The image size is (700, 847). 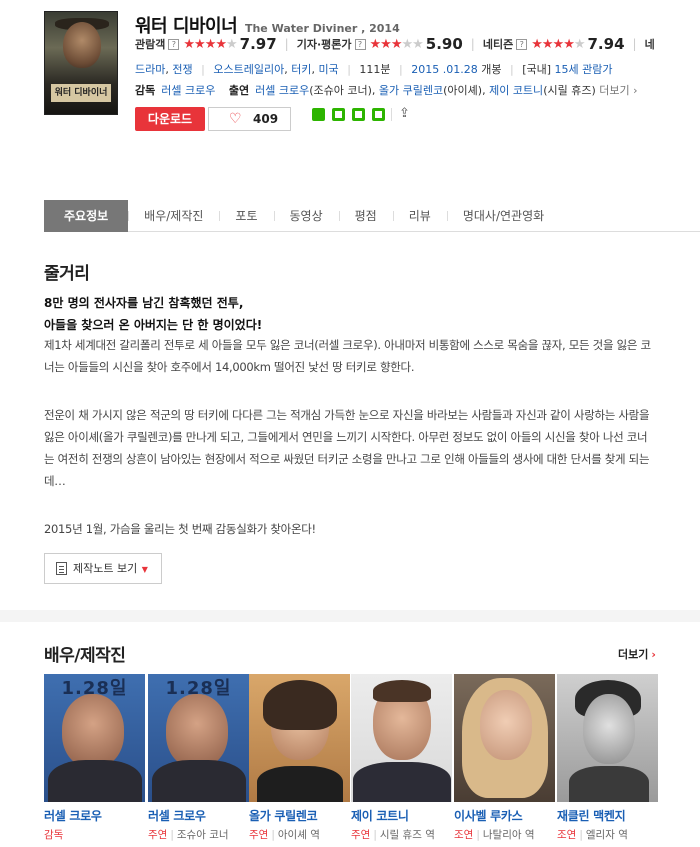 I want to click on cast-link: 제이 코트니, so click(x=516, y=90).